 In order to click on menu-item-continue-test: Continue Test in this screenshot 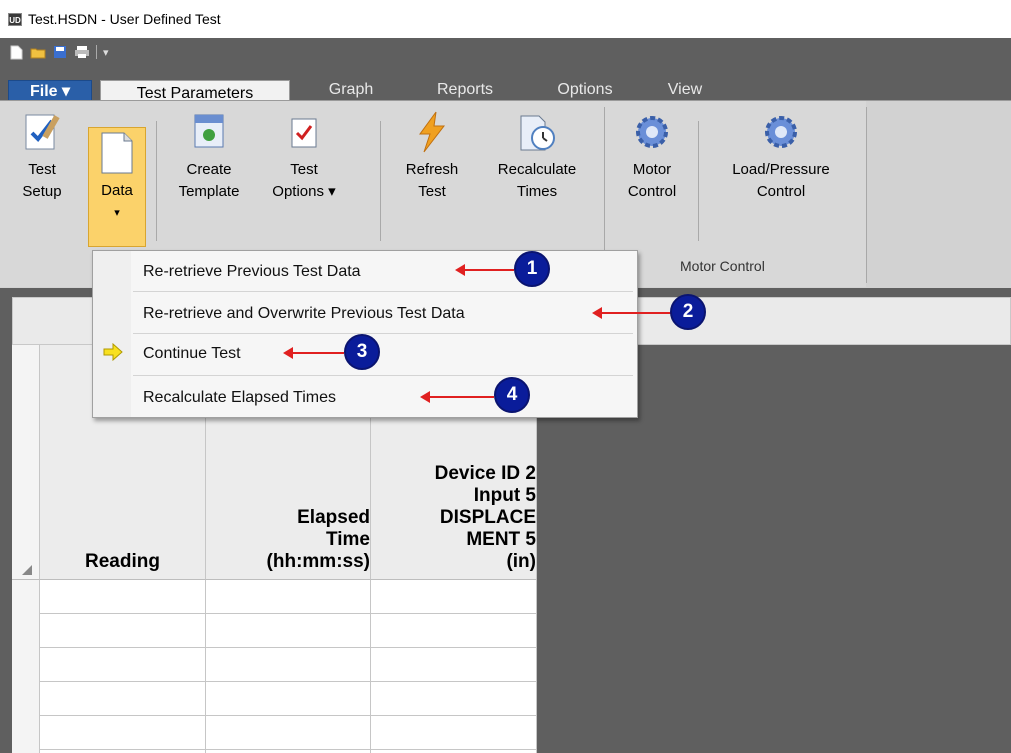, I will do `click(192, 354)`.